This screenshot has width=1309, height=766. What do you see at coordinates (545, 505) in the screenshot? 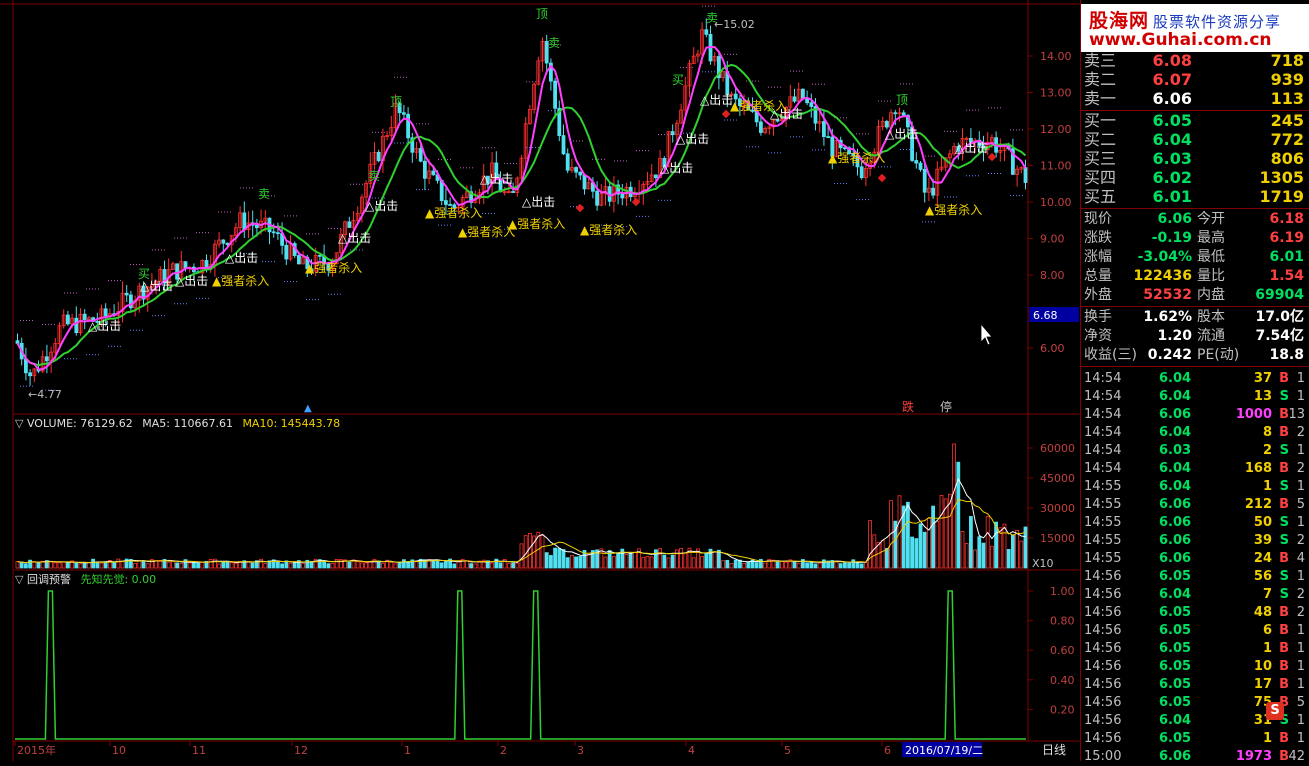
I see `volume-bars: 60000 45000 30000 15000` at bounding box center [545, 505].